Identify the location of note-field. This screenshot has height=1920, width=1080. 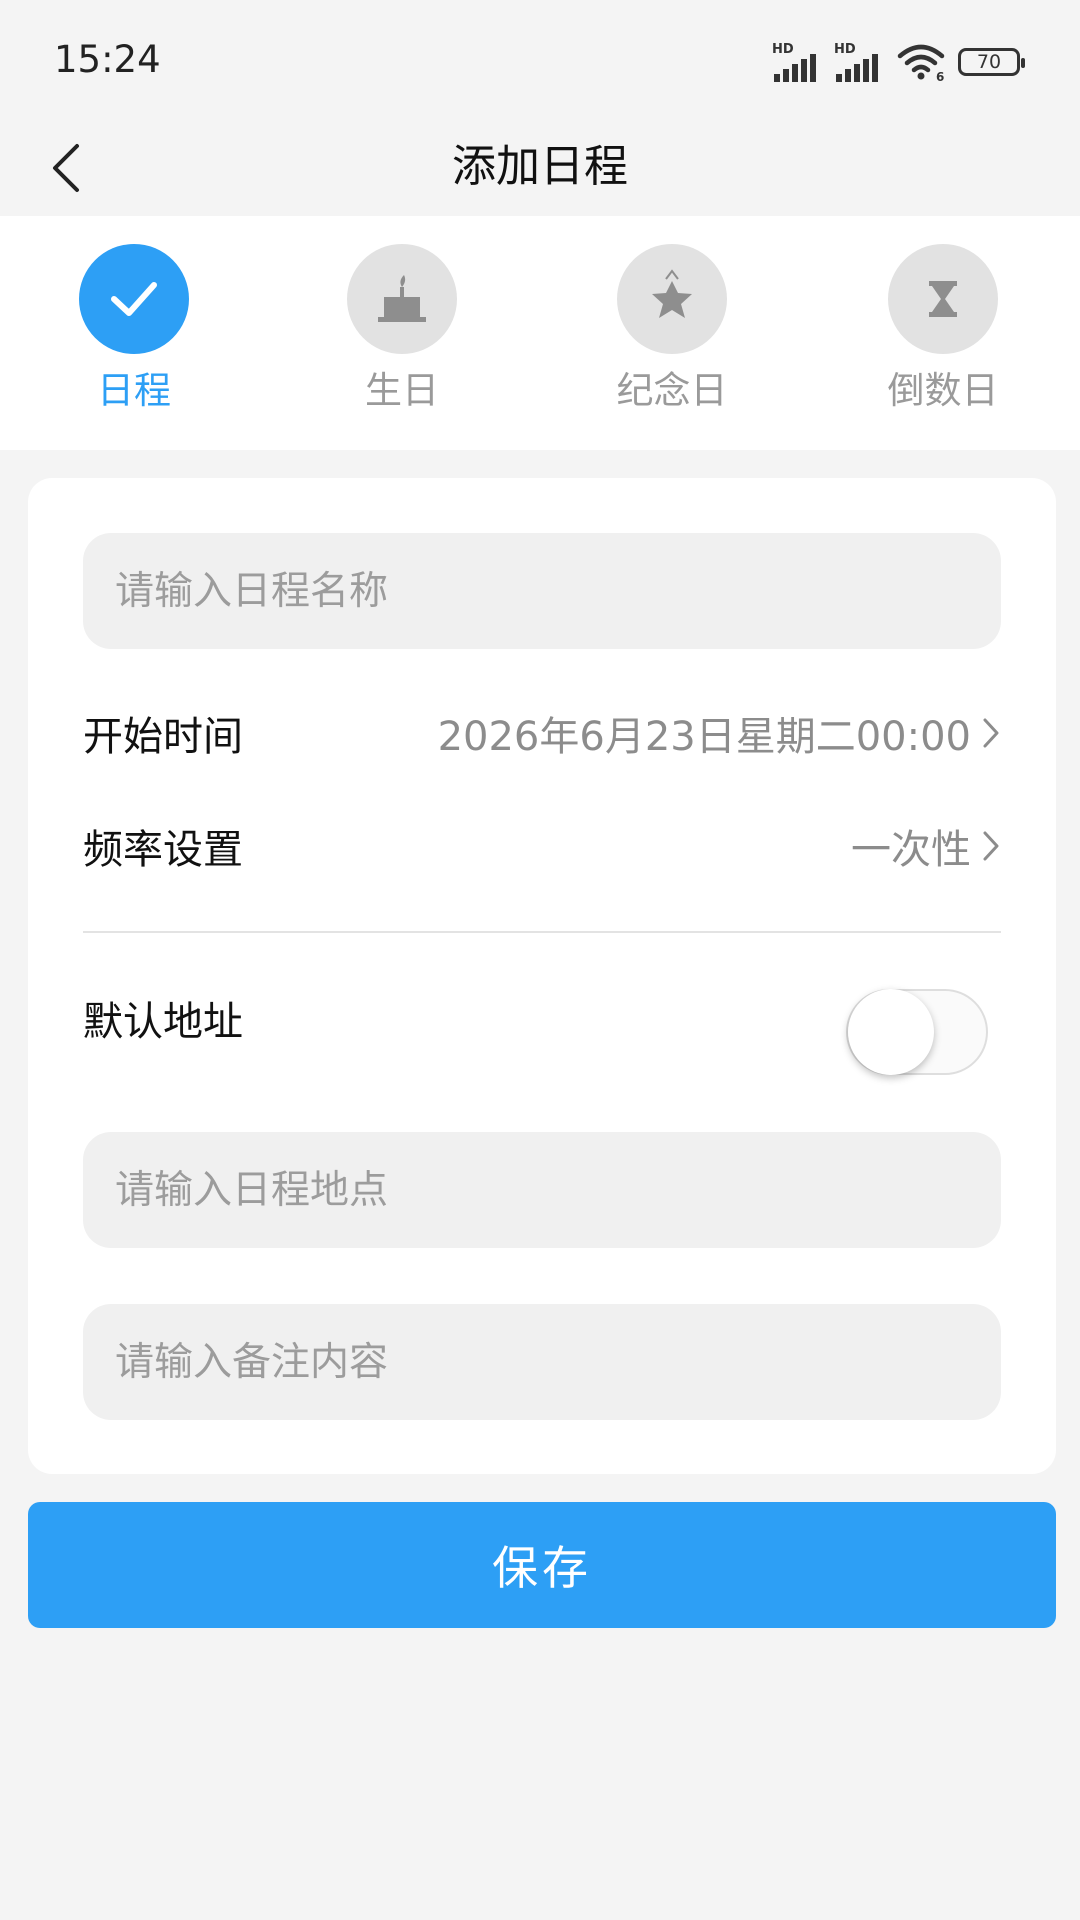
(542, 1362).